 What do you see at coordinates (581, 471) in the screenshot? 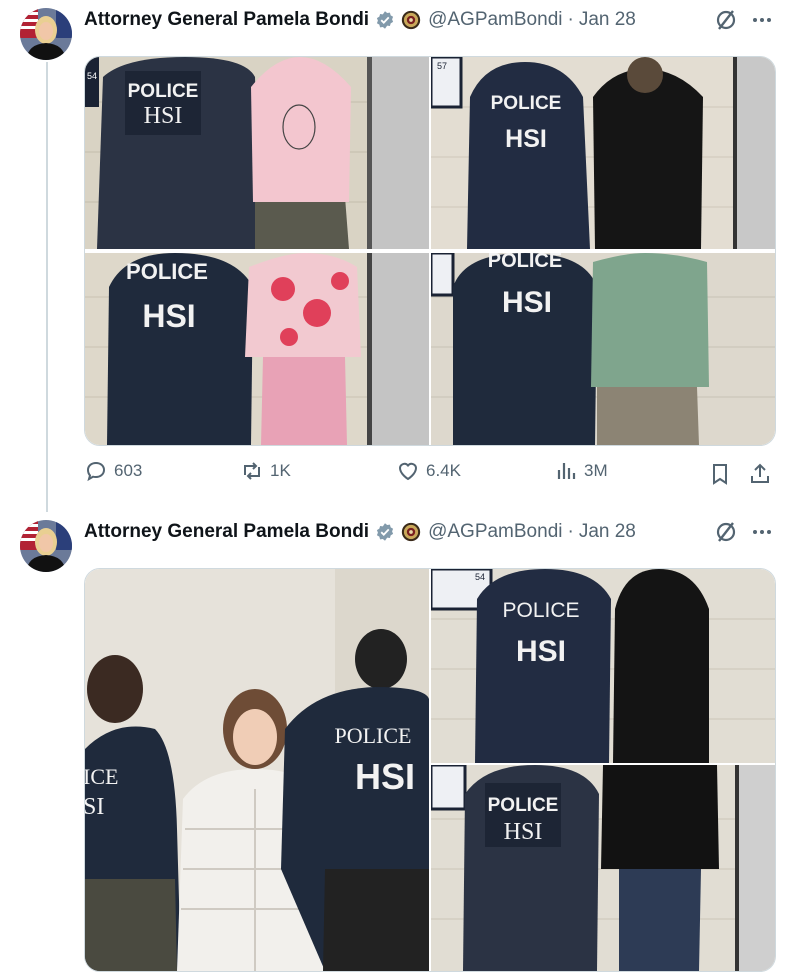
I see `views-button: 3M` at bounding box center [581, 471].